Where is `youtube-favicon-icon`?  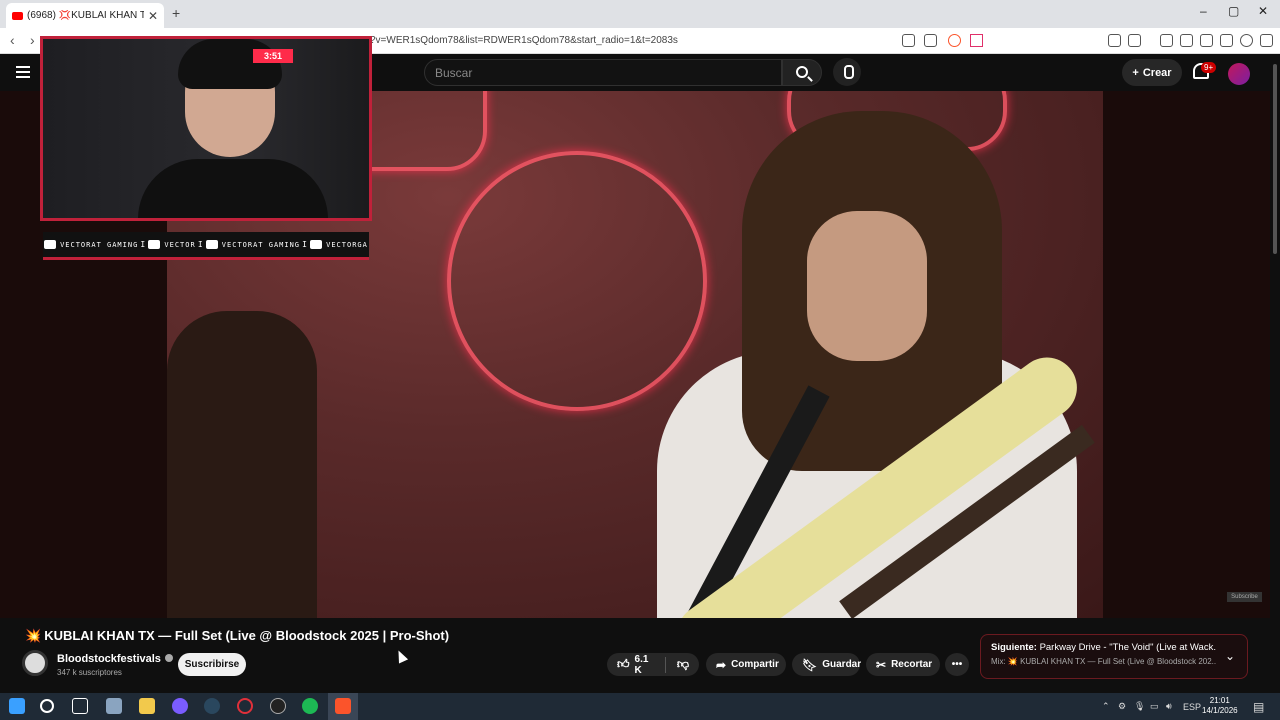
youtube-favicon-icon is located at coordinates (17, 15).